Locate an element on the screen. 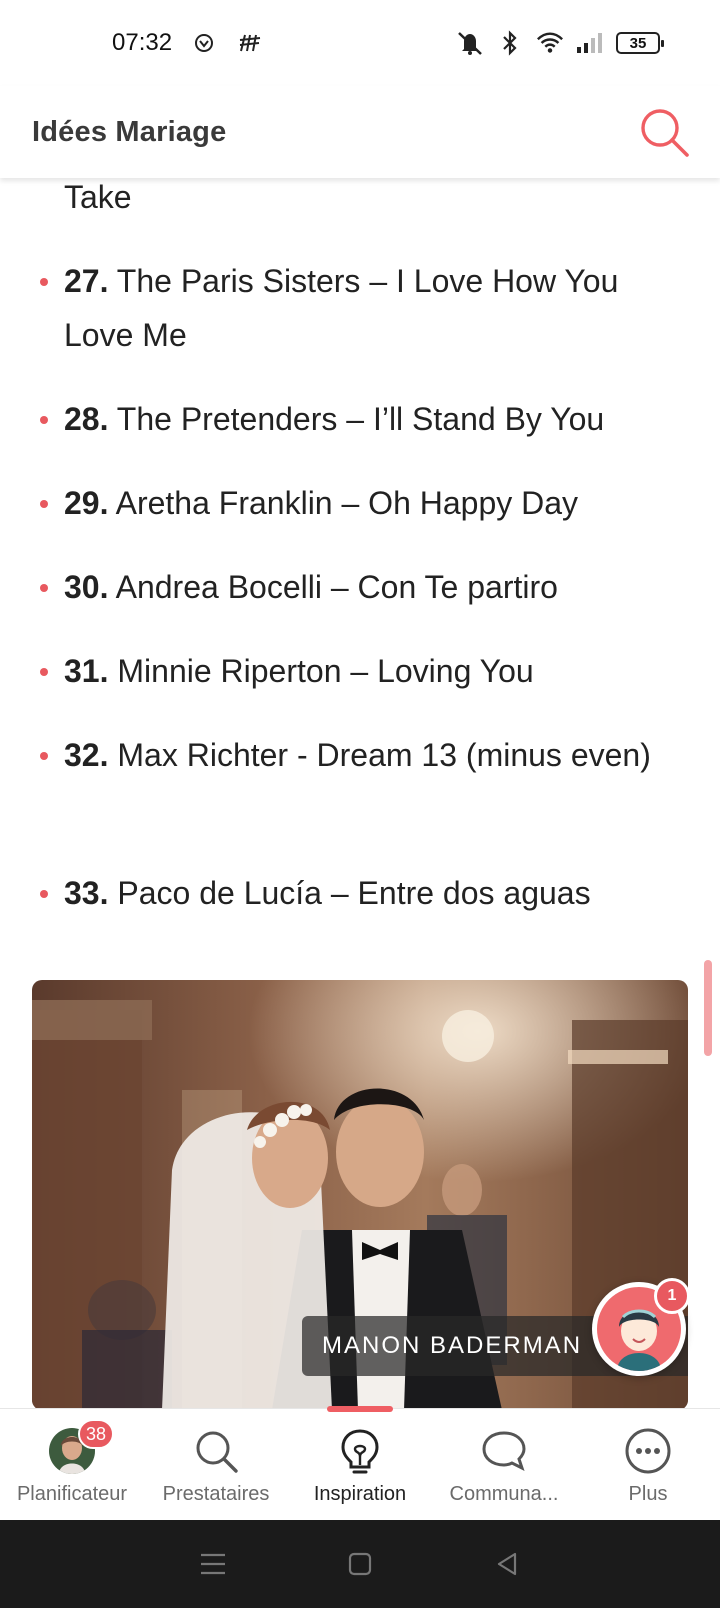 Image resolution: width=720 pixels, height=1608 pixels. lightbulb-icon is located at coordinates (360, 1451).